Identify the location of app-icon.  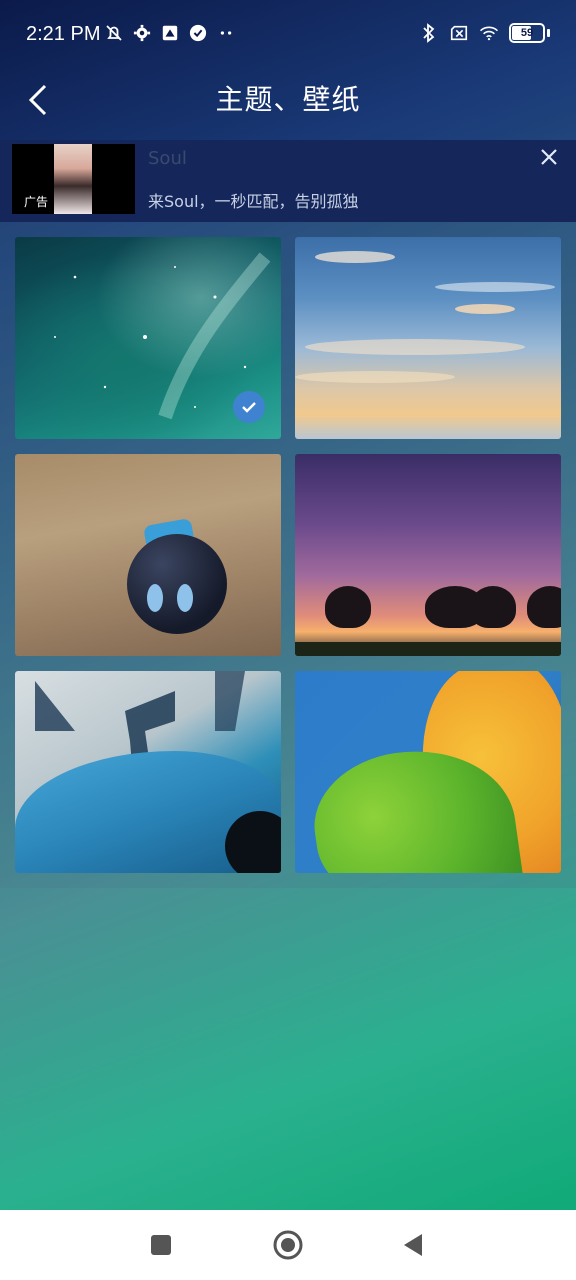
(170, 33).